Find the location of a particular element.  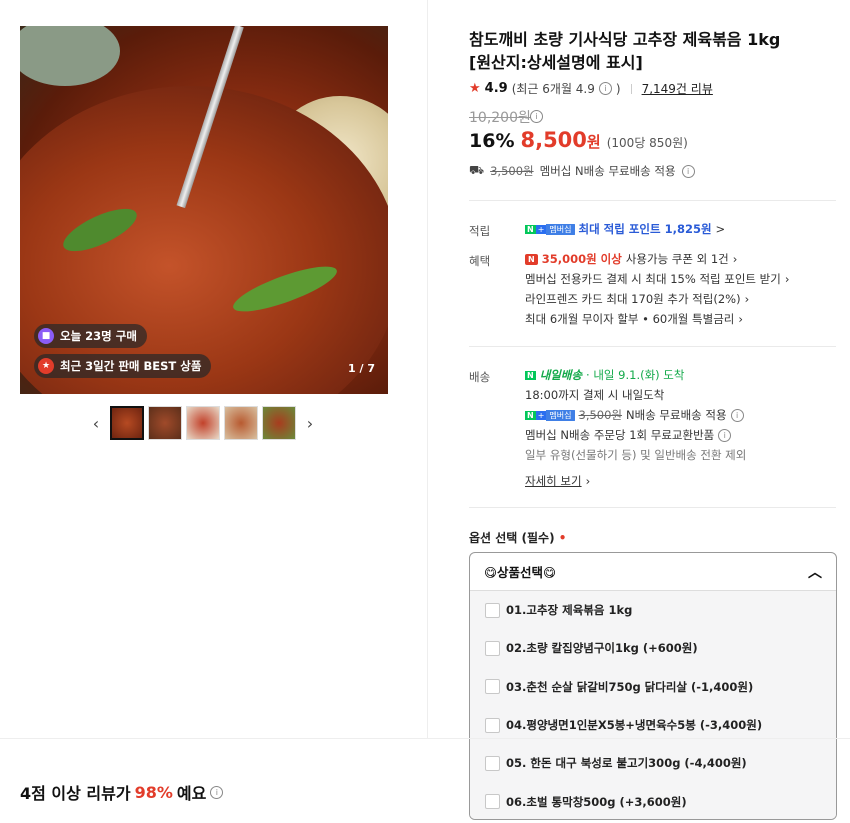

option-selected-value: 😋상품선택😋 is located at coordinates (520, 572).